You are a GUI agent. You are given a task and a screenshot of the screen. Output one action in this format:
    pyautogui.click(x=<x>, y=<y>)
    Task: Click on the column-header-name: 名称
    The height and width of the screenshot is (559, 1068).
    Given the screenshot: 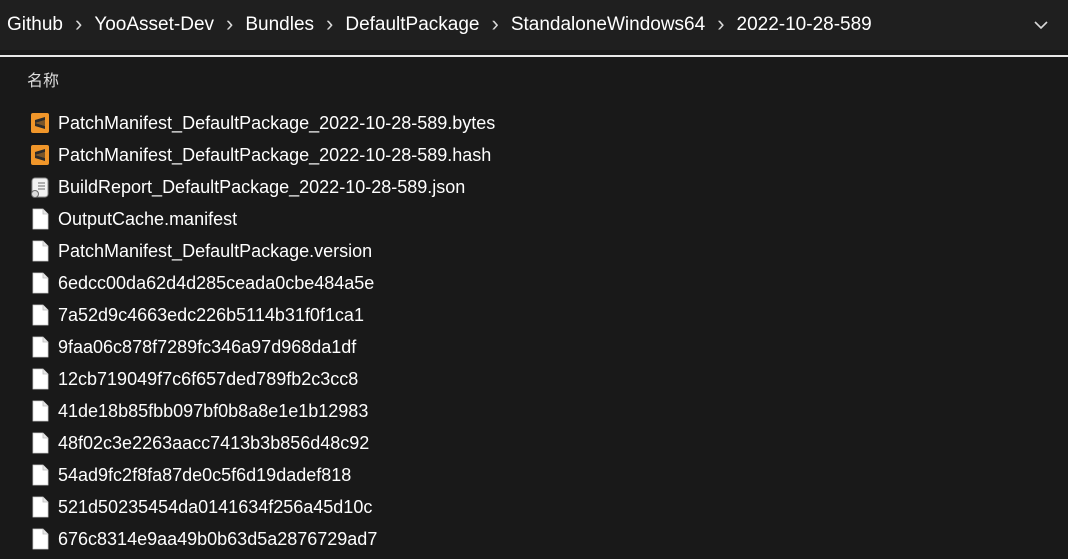 What is the action you would take?
    pyautogui.click(x=43, y=79)
    